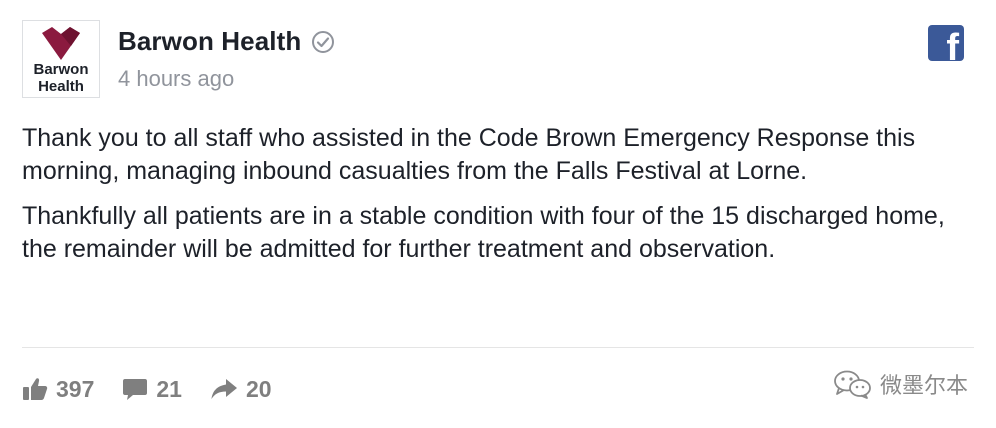 The height and width of the screenshot is (428, 996). Describe the element at coordinates (135, 389) in the screenshot. I see `comment-icon` at that location.